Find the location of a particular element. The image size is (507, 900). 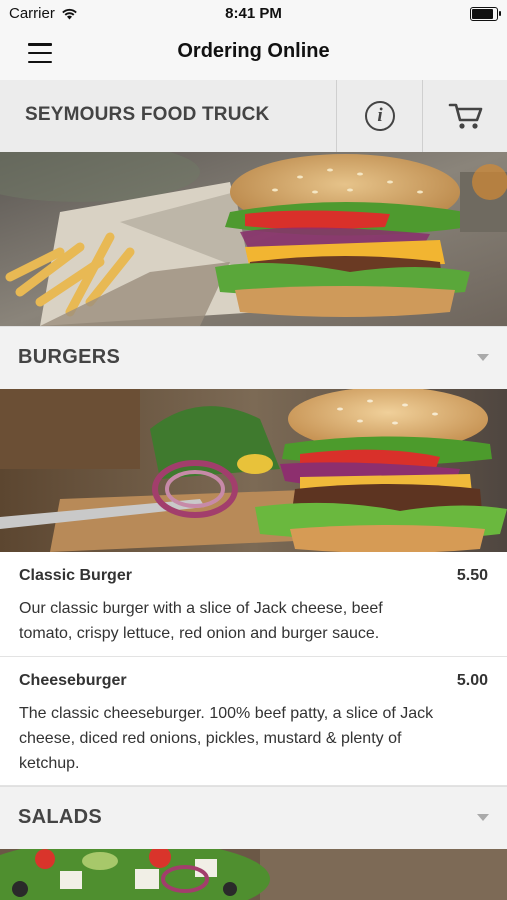

category-title: SALADS is located at coordinates (60, 817).